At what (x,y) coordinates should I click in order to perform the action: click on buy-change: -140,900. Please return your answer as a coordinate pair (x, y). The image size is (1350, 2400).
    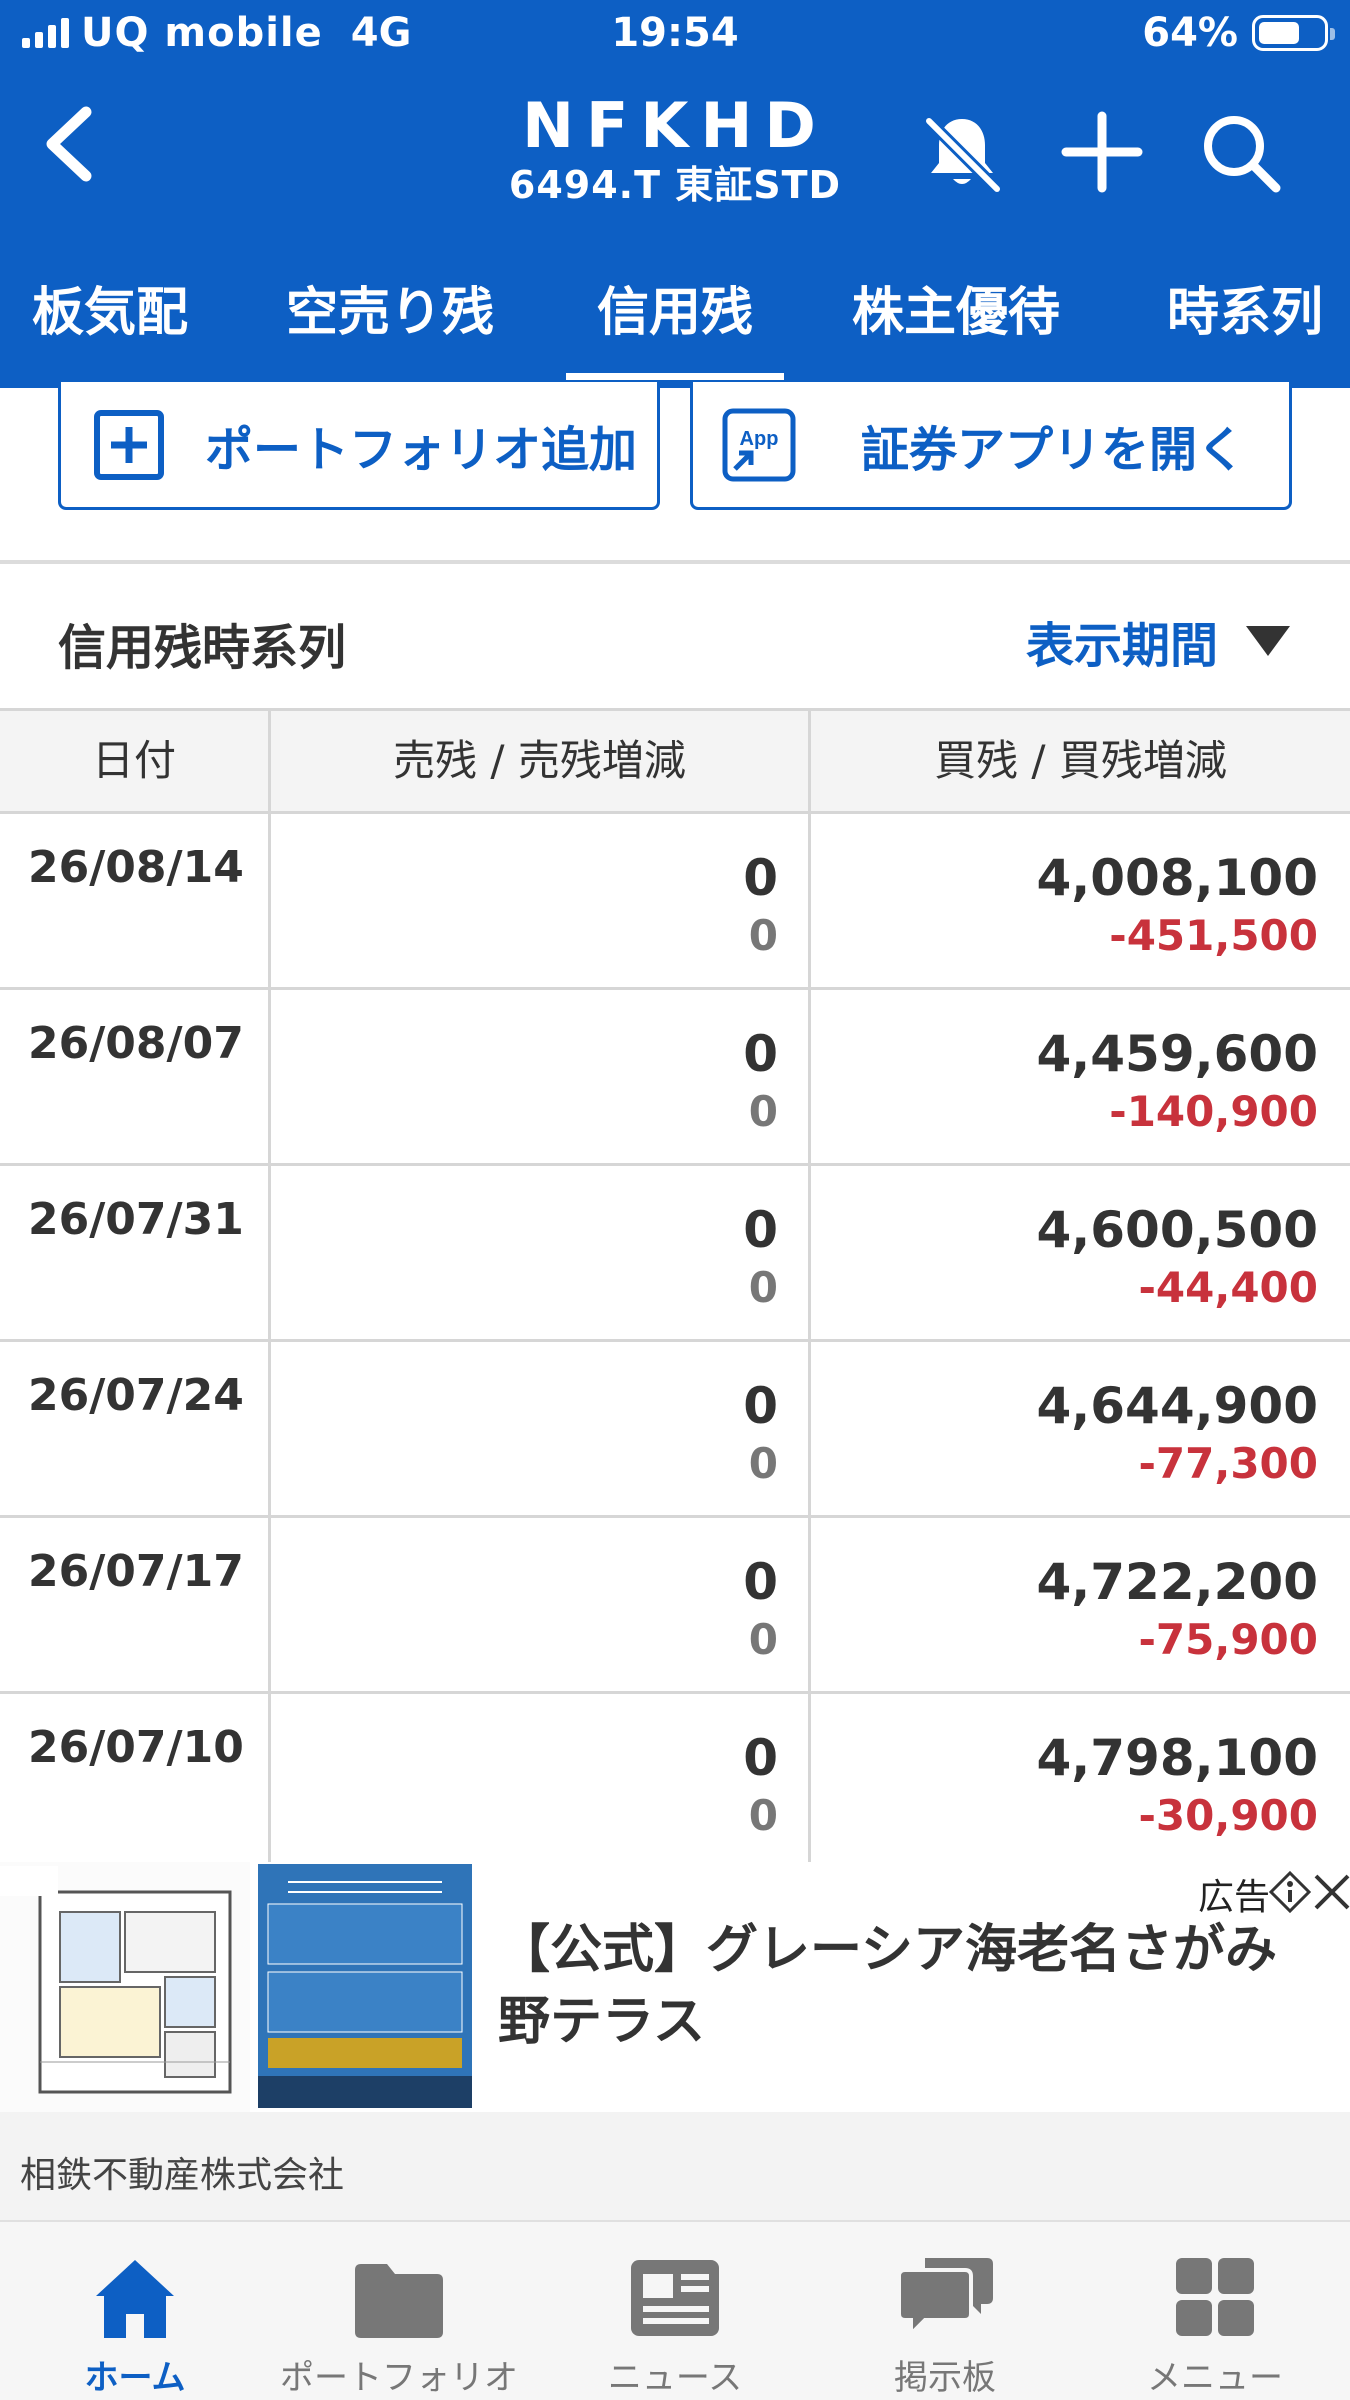
    Looking at the image, I should click on (1213, 1111).